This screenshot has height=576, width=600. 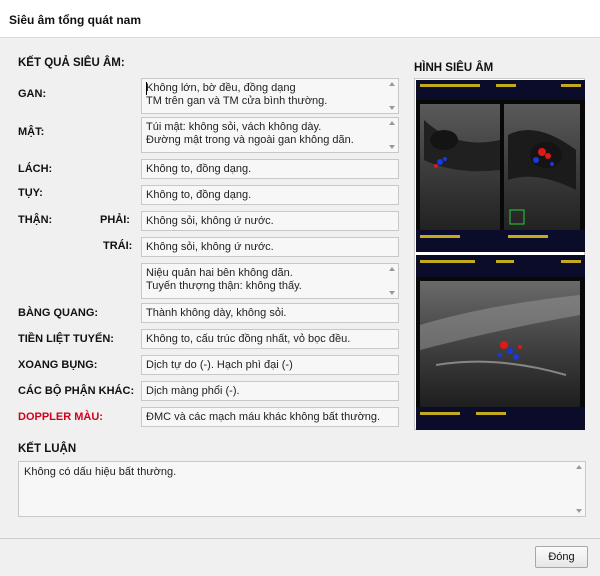 I want to click on cac-bo-phan-khac-label: CÁC BỘ PHẬN KHÁC:, so click(x=76, y=391).